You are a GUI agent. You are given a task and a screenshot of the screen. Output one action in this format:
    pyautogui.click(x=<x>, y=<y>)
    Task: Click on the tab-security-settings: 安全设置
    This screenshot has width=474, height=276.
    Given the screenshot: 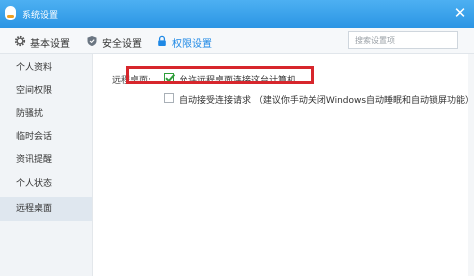 What is the action you would take?
    pyautogui.click(x=117, y=41)
    